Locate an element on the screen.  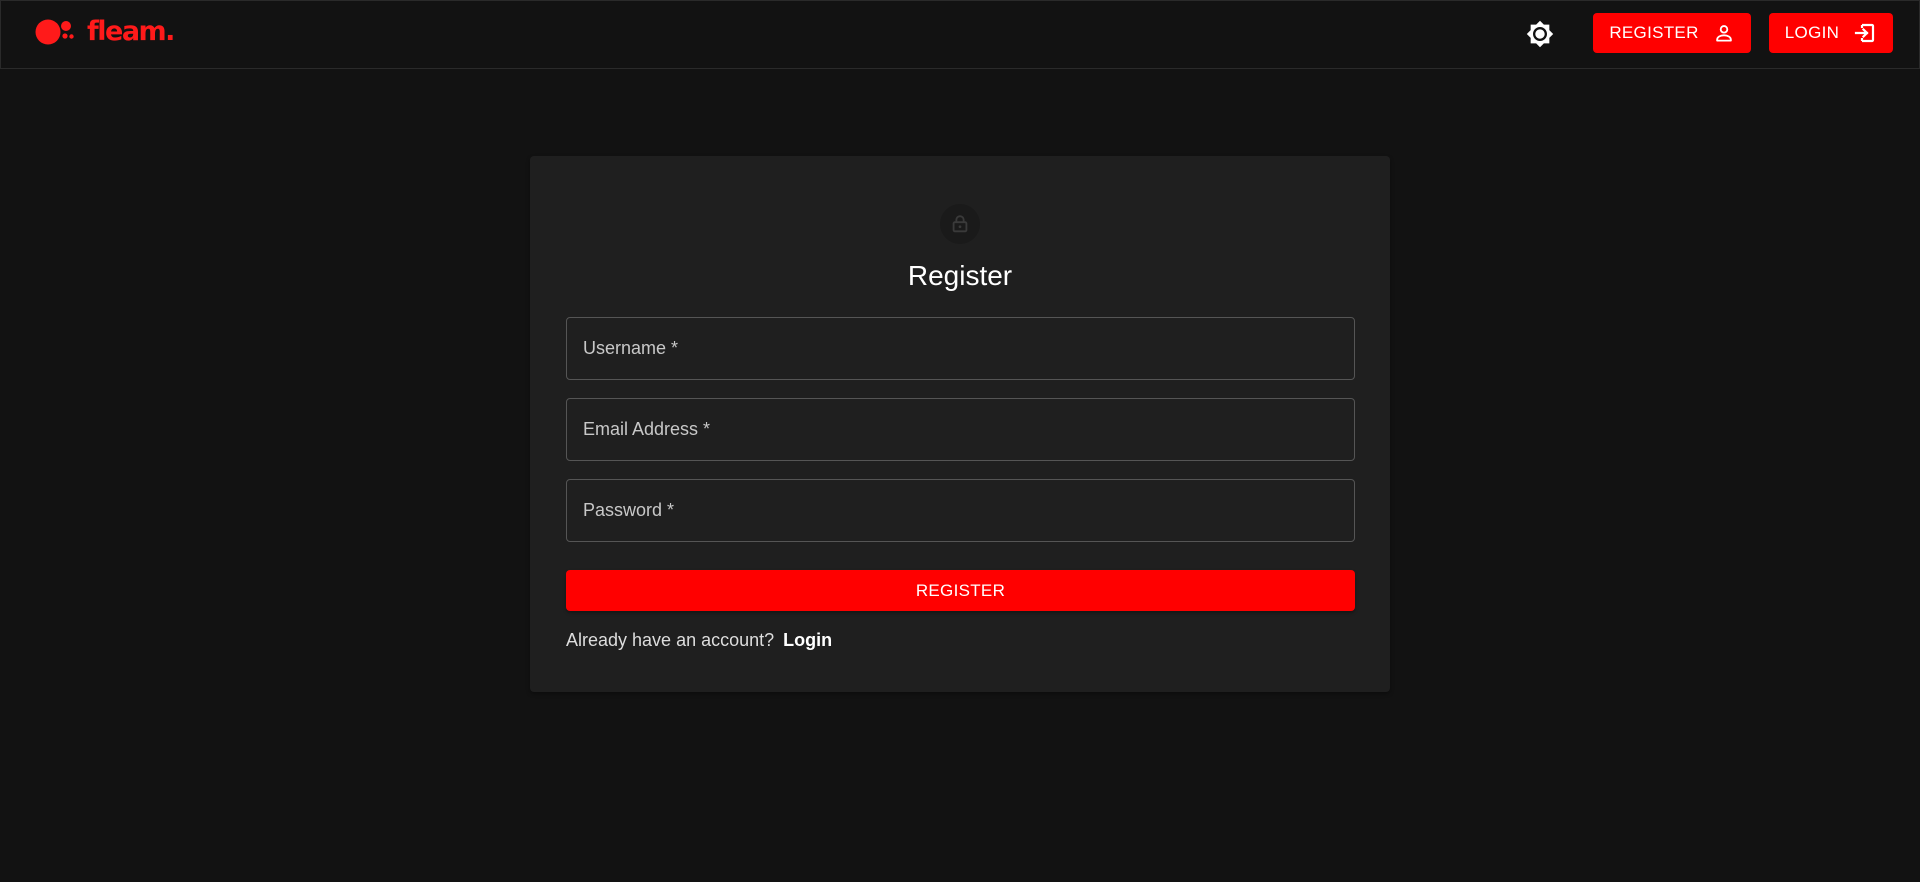
password-field is located at coordinates (960, 510).